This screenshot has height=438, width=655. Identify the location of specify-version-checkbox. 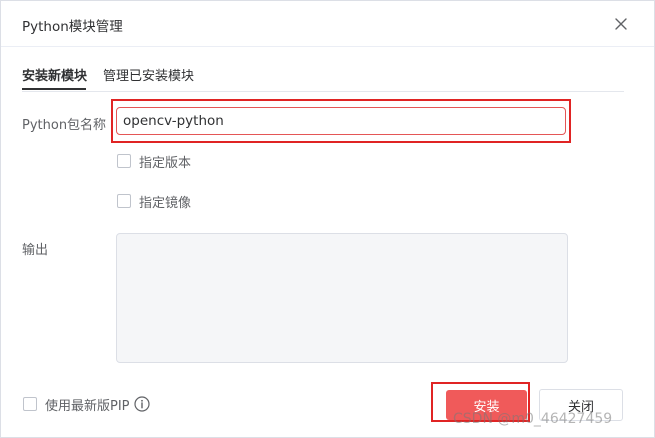
(124, 161).